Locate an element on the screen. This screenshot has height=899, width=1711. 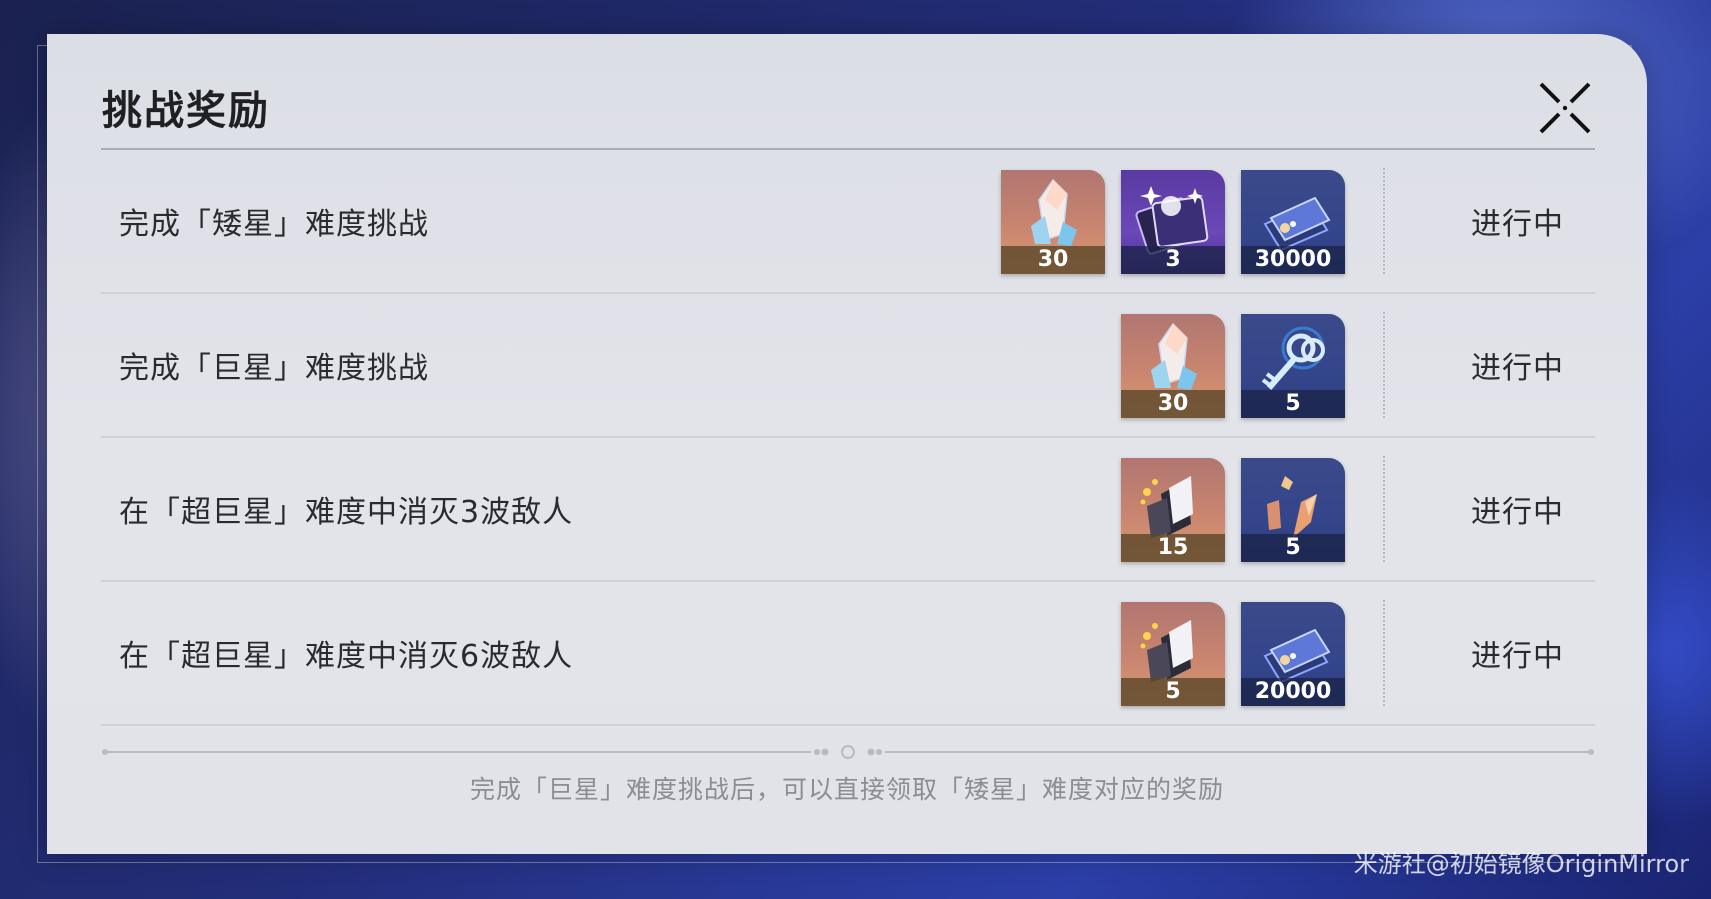
reward-row: 在「超巨星」难度中消灭6波敌人 5 20000 进行中 is located at coordinates (848, 654).